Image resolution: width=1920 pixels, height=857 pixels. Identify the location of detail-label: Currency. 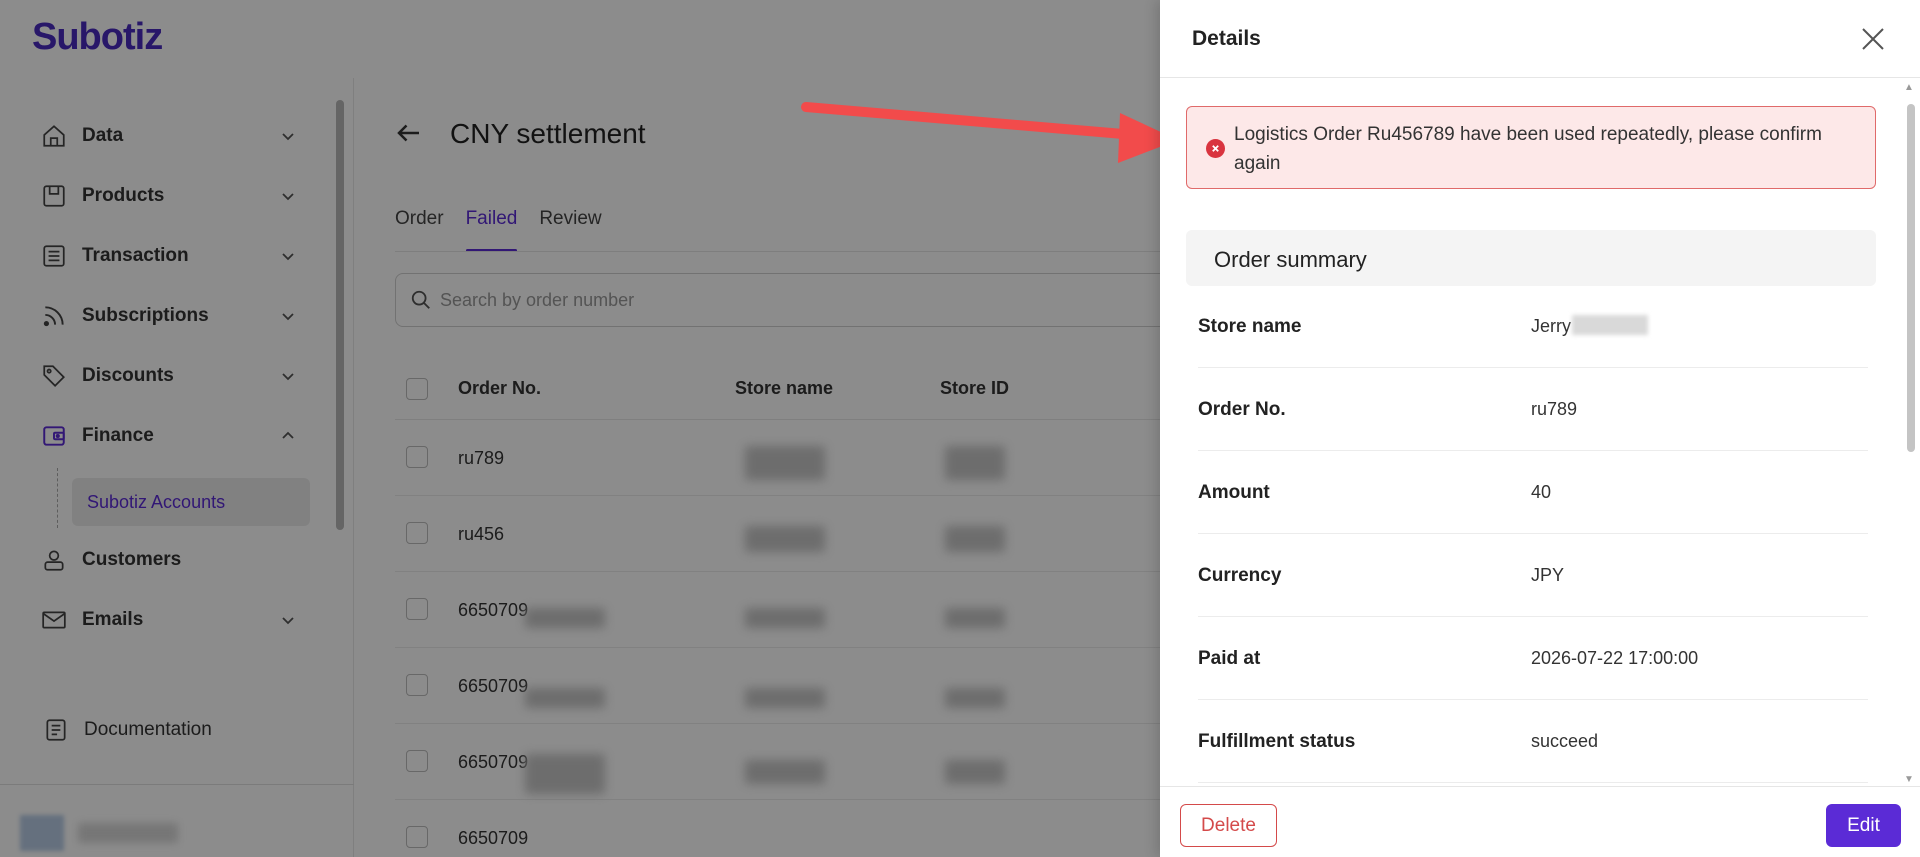
(1240, 575).